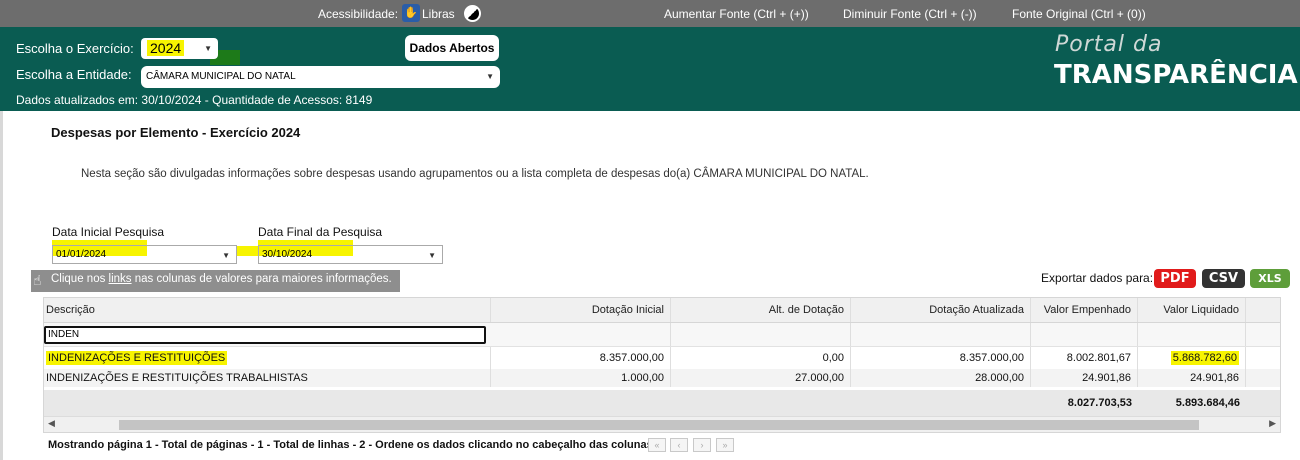 The width and height of the screenshot is (1300, 460). I want to click on data-inicial-input: 01/01/2024 ▼, so click(144, 254).